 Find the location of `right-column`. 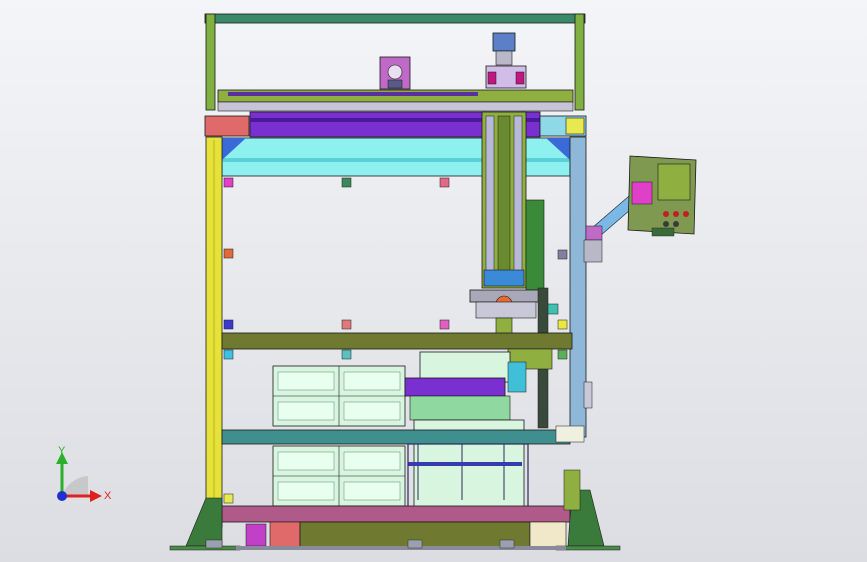

right-column is located at coordinates (581, 287).